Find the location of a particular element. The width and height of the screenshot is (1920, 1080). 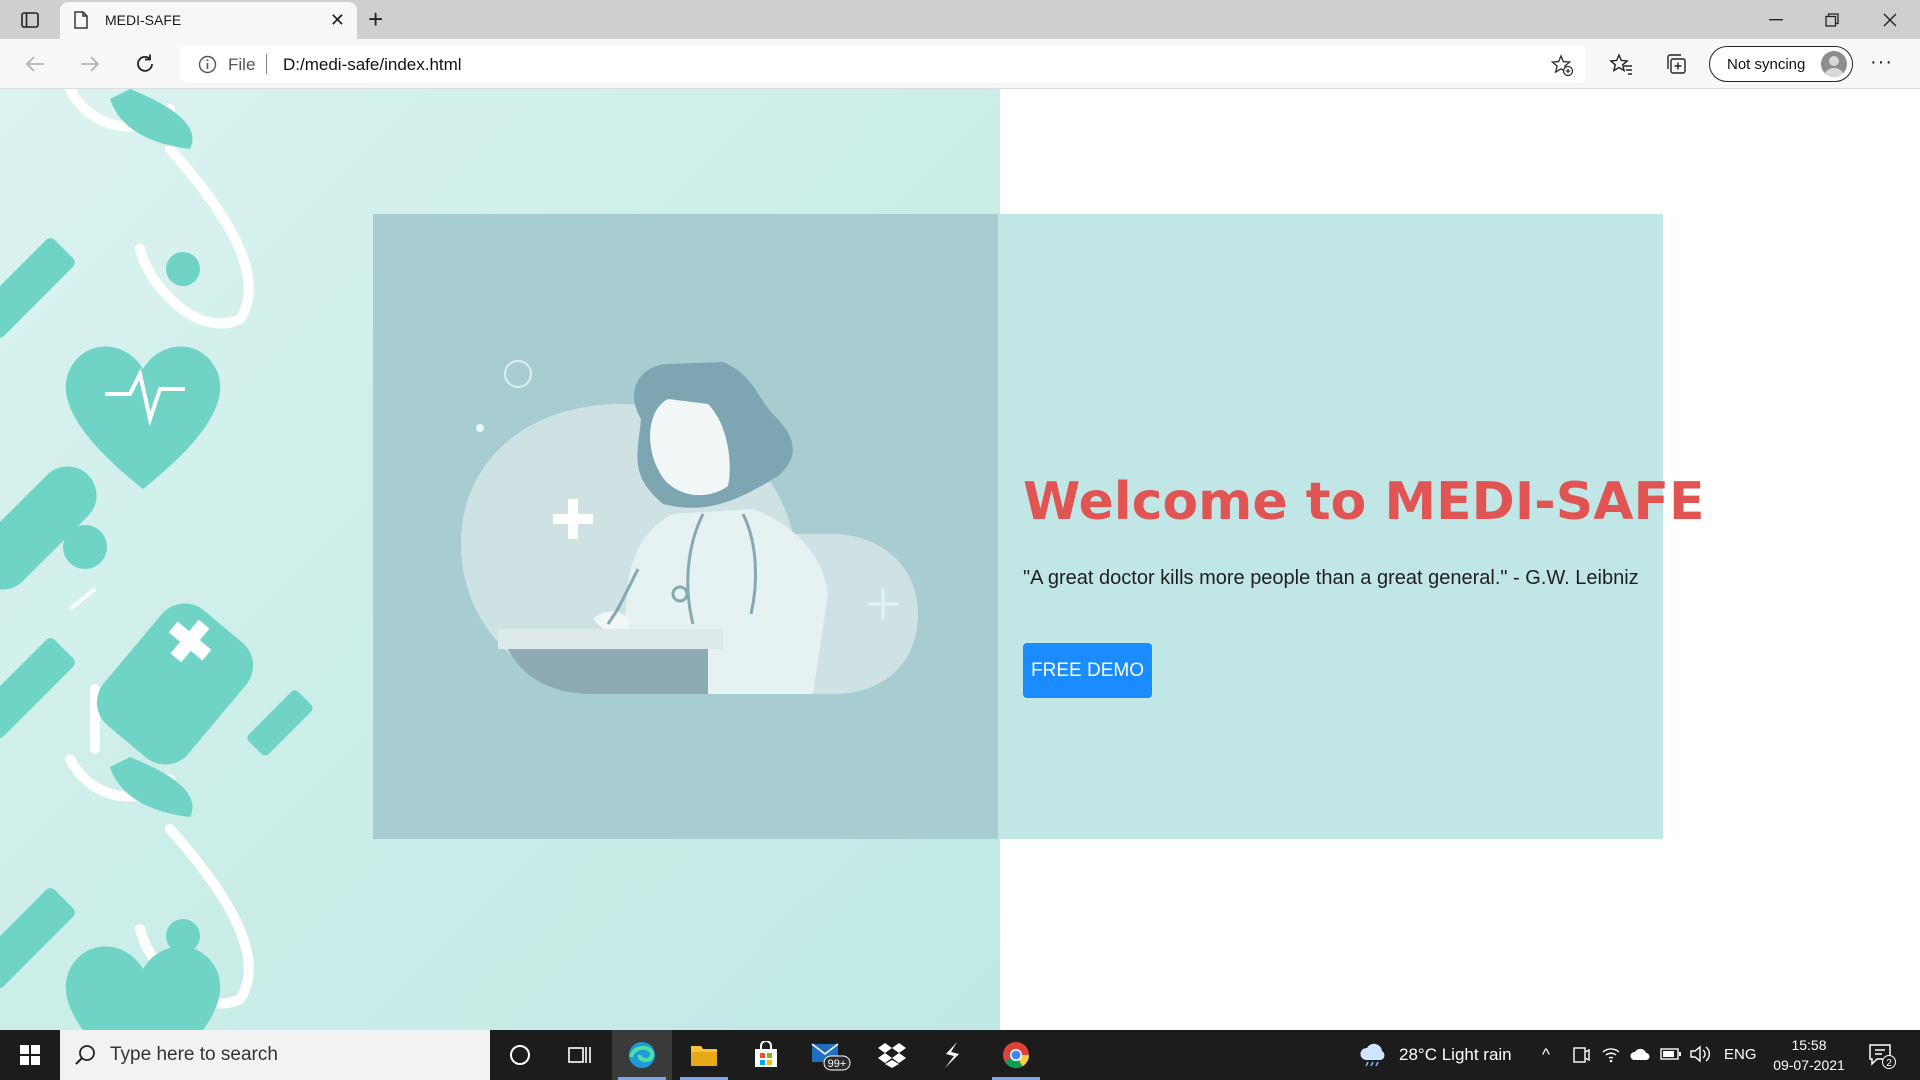

notification-count: 2 is located at coordinates (1889, 1063).